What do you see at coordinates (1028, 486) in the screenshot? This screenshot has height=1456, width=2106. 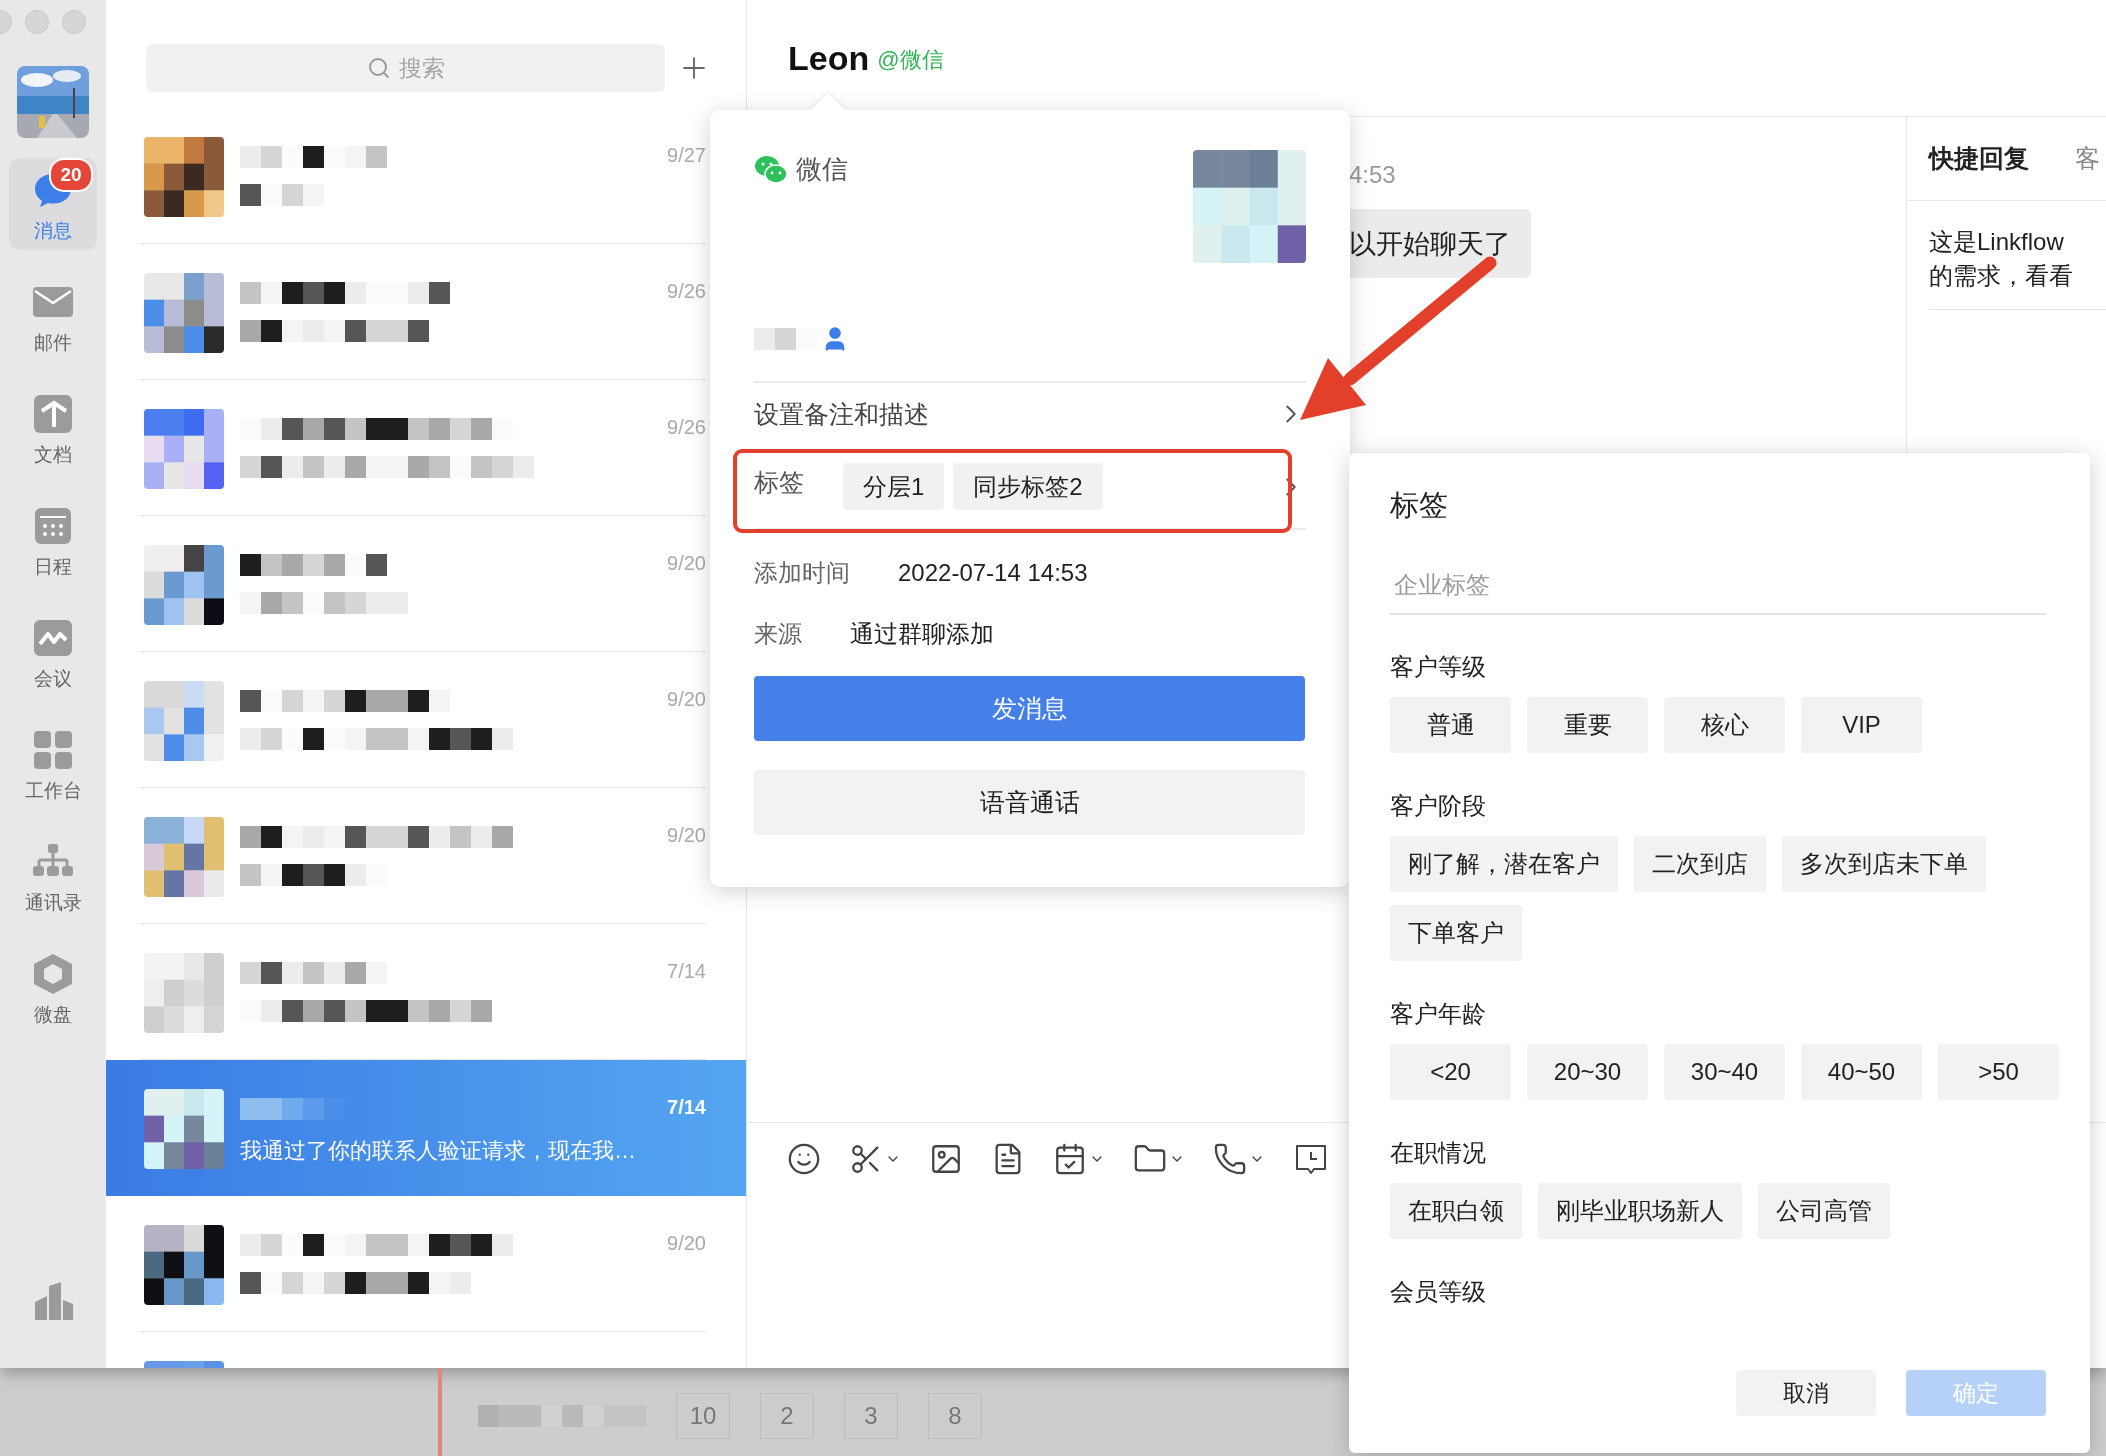 I see `tag-chip: 同步标签2` at bounding box center [1028, 486].